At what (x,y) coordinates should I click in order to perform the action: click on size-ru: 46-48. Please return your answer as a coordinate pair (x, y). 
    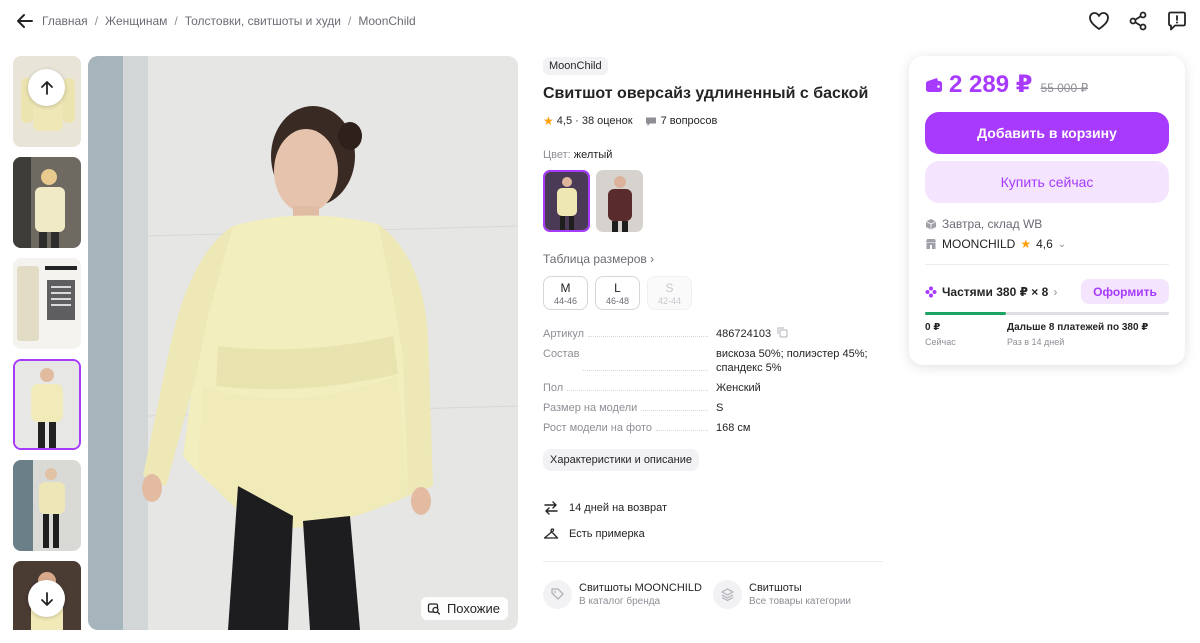
    Looking at the image, I should click on (617, 301).